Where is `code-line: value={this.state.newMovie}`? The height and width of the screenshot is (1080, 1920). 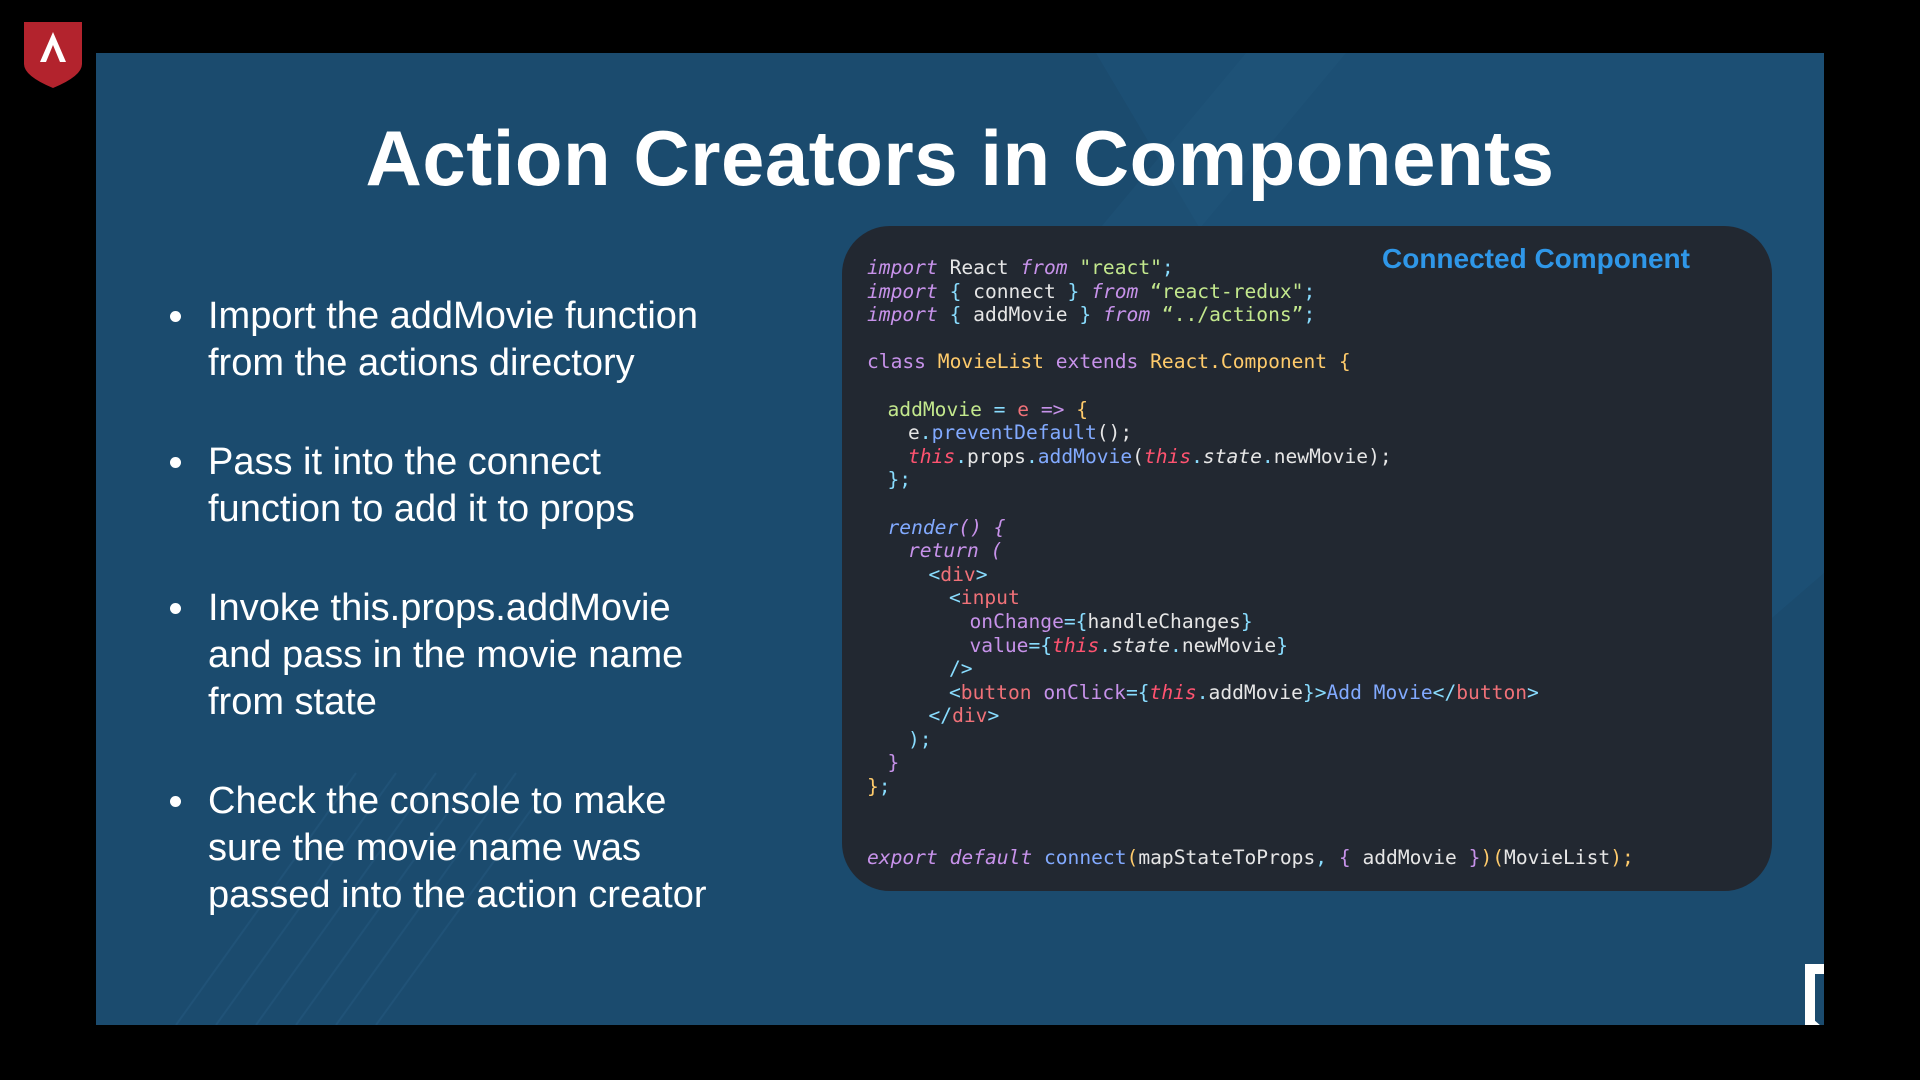
code-line: value={this.state.newMovie} is located at coordinates (1238, 646).